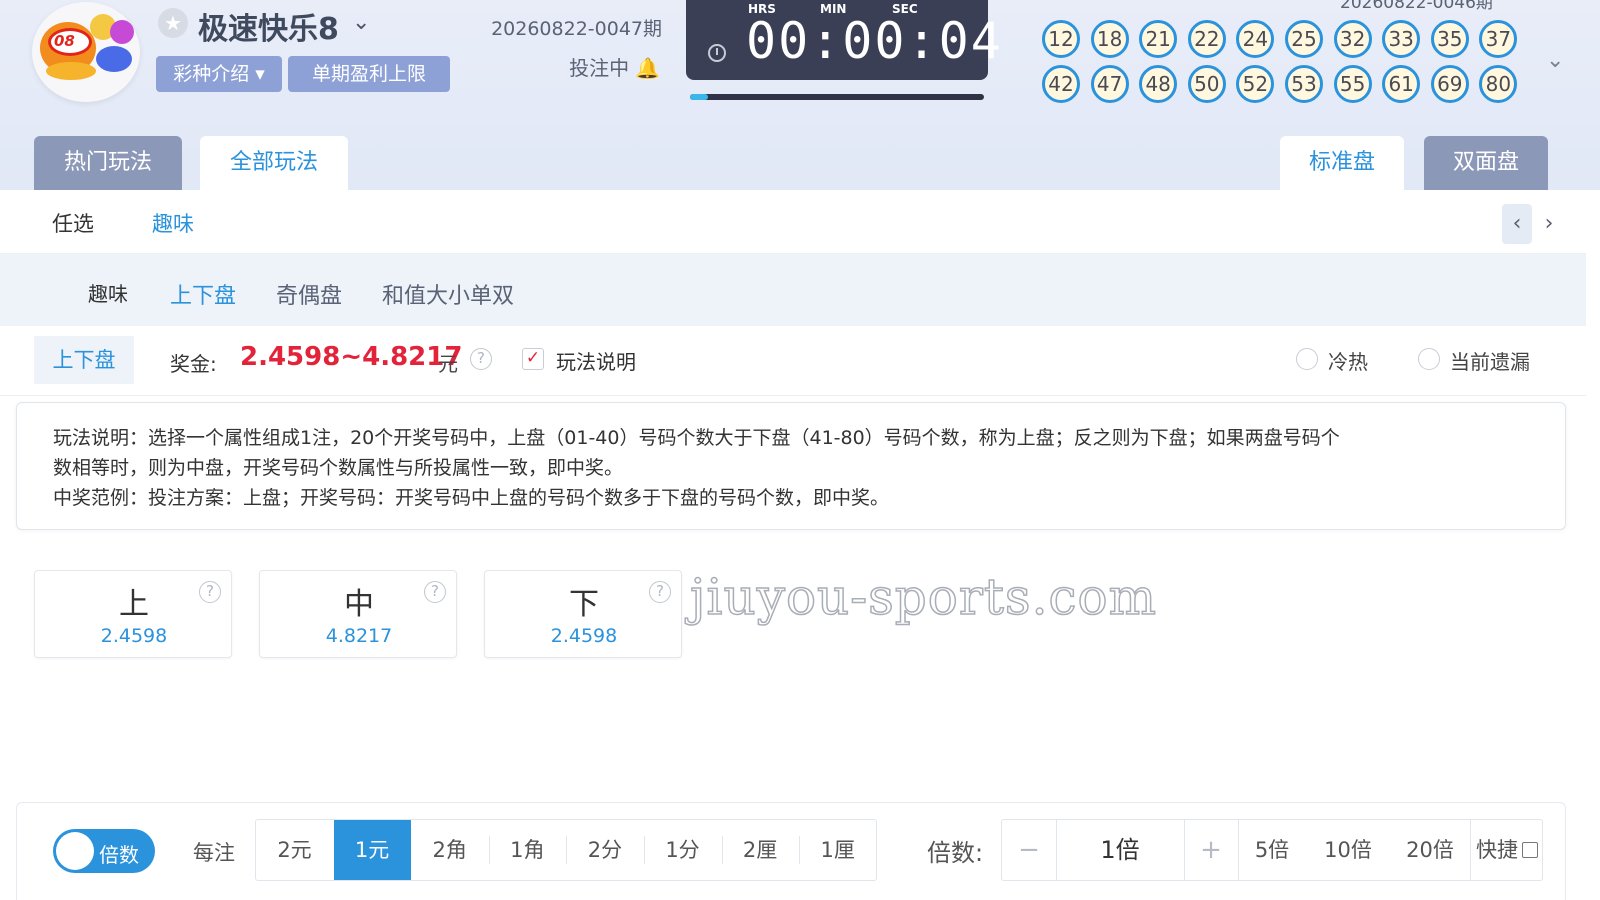 The height and width of the screenshot is (900, 1600). Describe the element at coordinates (793, 361) in the screenshot. I see `play-info-bar: 上下盘 奖金: 2.4598~4.8217 元 ? ✓ 玩法说明 冷热 当前遗漏` at that location.